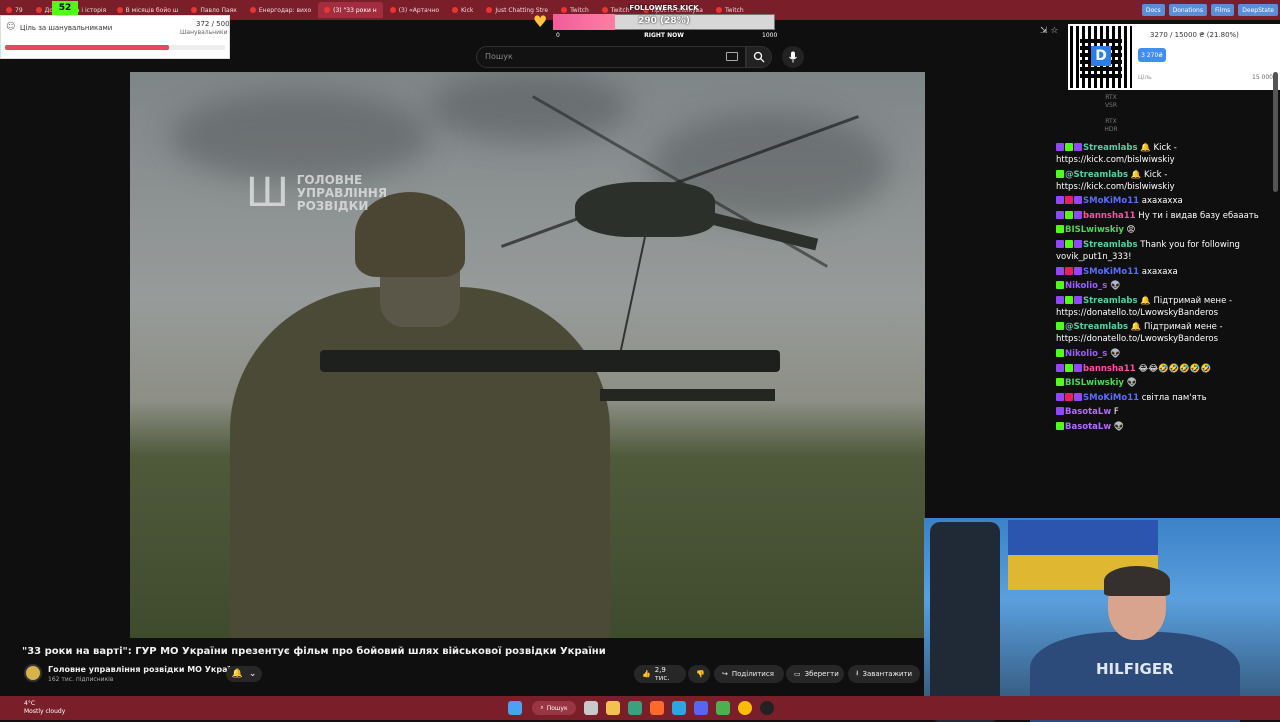 The width and height of the screenshot is (1280, 722). I want to click on machine-gun-second, so click(687, 395).